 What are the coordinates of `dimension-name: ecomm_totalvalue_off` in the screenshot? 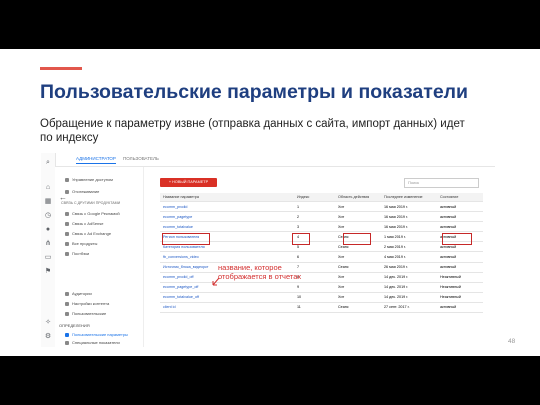 It's located at (227, 297).